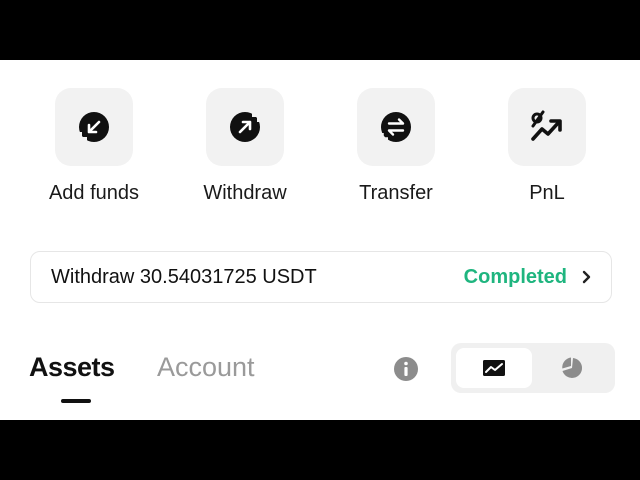 The image size is (640, 480). Describe the element at coordinates (586, 277) in the screenshot. I see `chevron-right-icon` at that location.